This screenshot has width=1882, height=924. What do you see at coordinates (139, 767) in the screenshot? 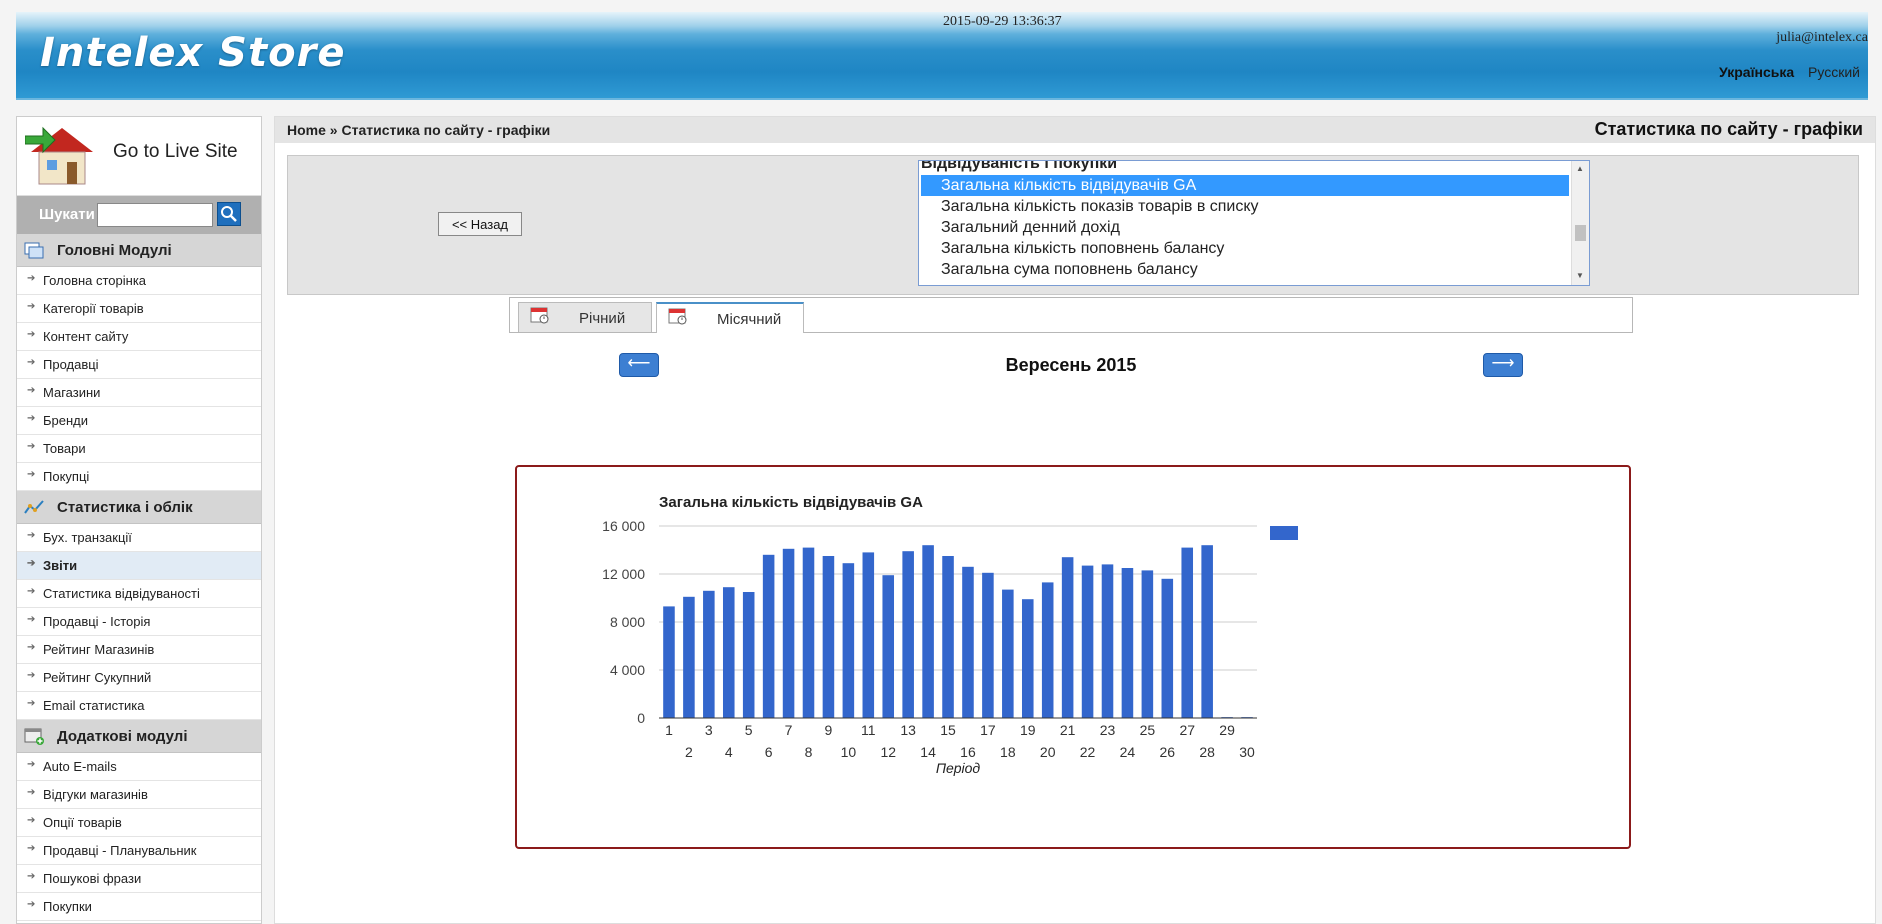
I see `sidebar-item-auto-emails: ➔ Auto E-mails` at bounding box center [139, 767].